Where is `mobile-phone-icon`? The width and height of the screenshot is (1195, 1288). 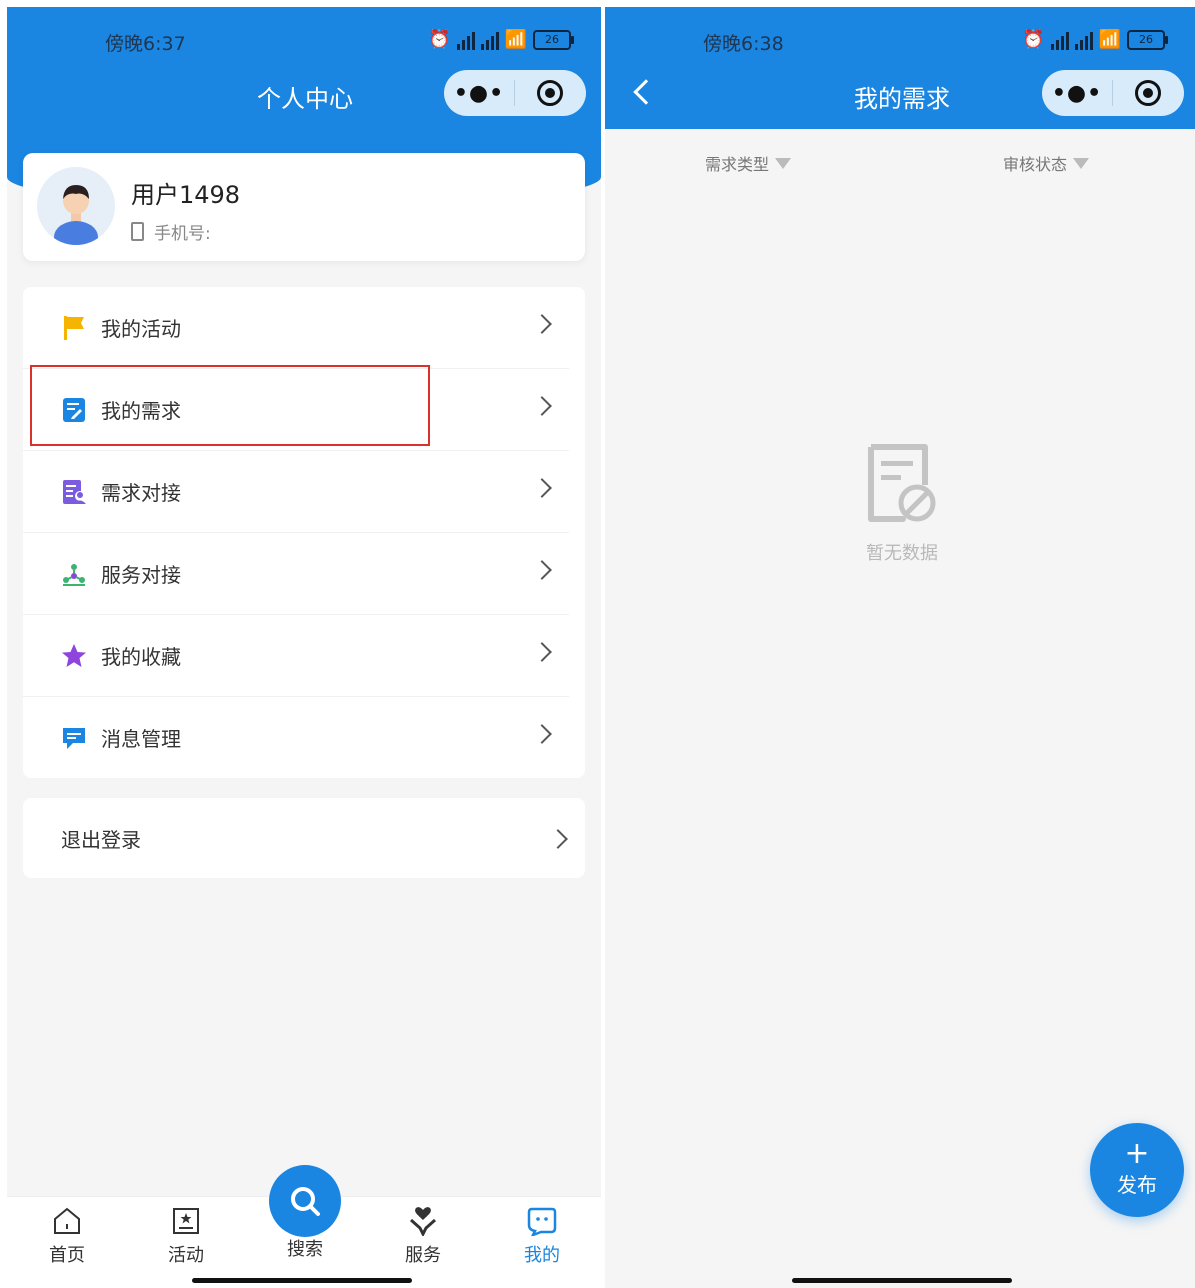 mobile-phone-icon is located at coordinates (137, 231).